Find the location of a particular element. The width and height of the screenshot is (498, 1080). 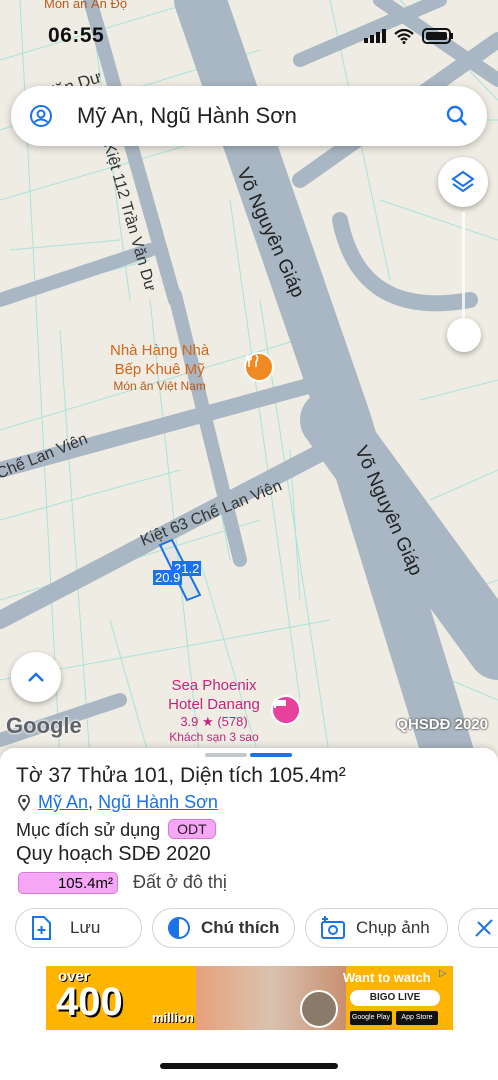

ad-brand: BIGO LIVE is located at coordinates (395, 998).